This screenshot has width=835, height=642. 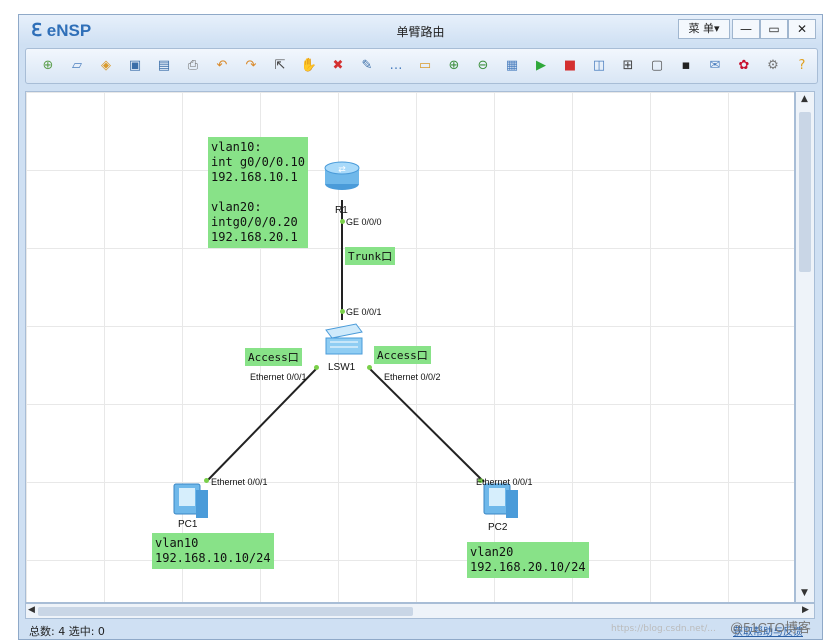 What do you see at coordinates (504, 482) in the screenshot?
I see `pc2-port-label: Ethernet 0/0/1` at bounding box center [504, 482].